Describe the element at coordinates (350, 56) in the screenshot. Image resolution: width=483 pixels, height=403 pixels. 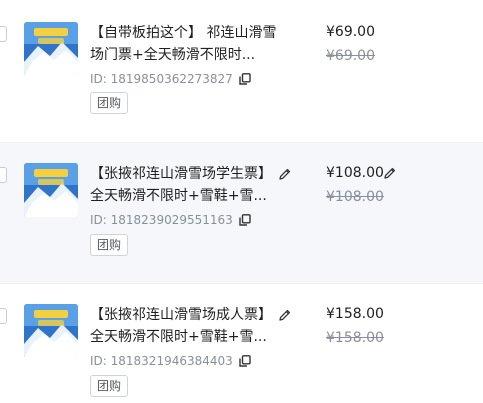
I see `original-price: ¥69.00` at that location.